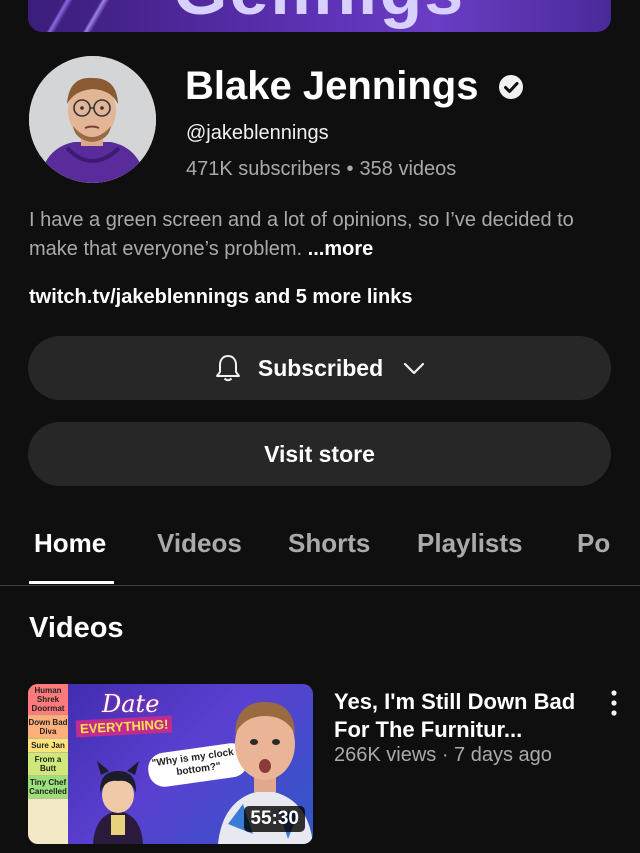 This screenshot has width=640, height=853. I want to click on more-link: ...more, so click(341, 249).